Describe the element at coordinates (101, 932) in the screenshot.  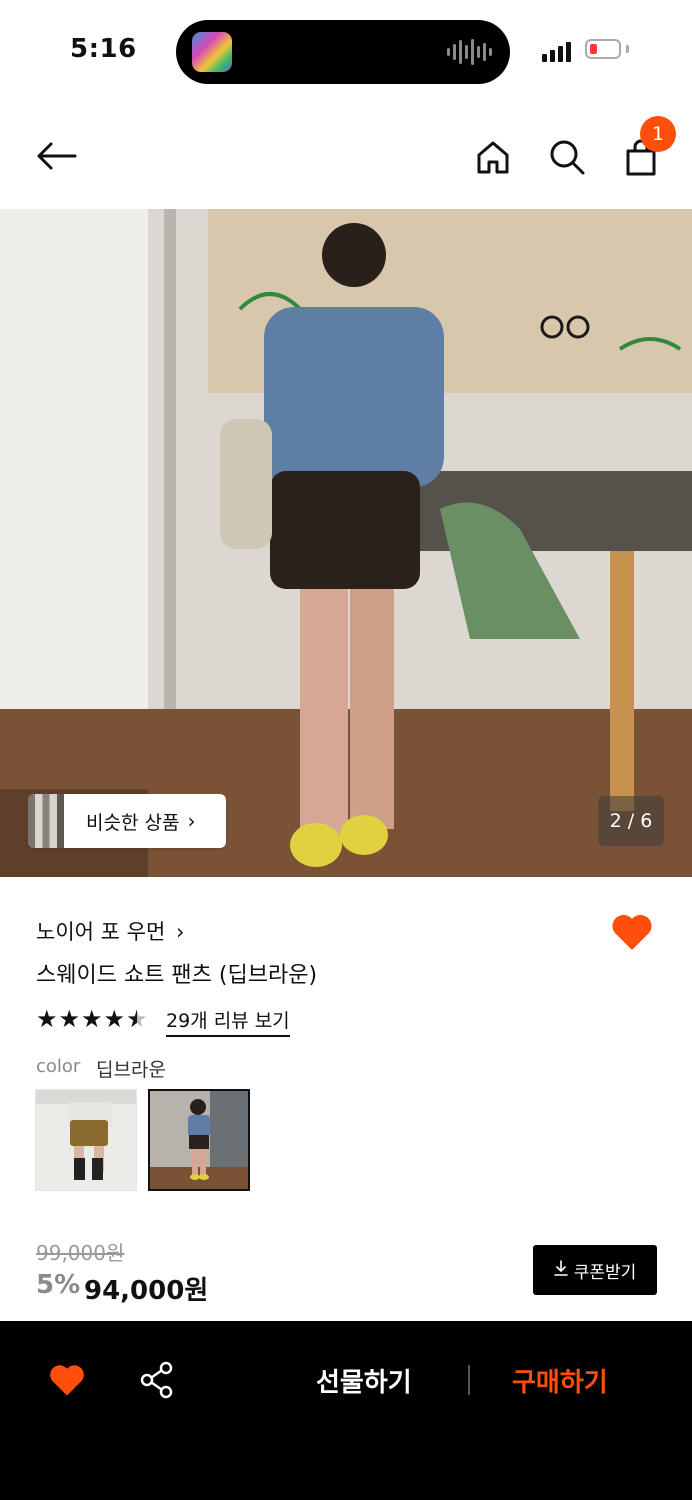
I see `brand-name: 노이어 포 우먼` at that location.